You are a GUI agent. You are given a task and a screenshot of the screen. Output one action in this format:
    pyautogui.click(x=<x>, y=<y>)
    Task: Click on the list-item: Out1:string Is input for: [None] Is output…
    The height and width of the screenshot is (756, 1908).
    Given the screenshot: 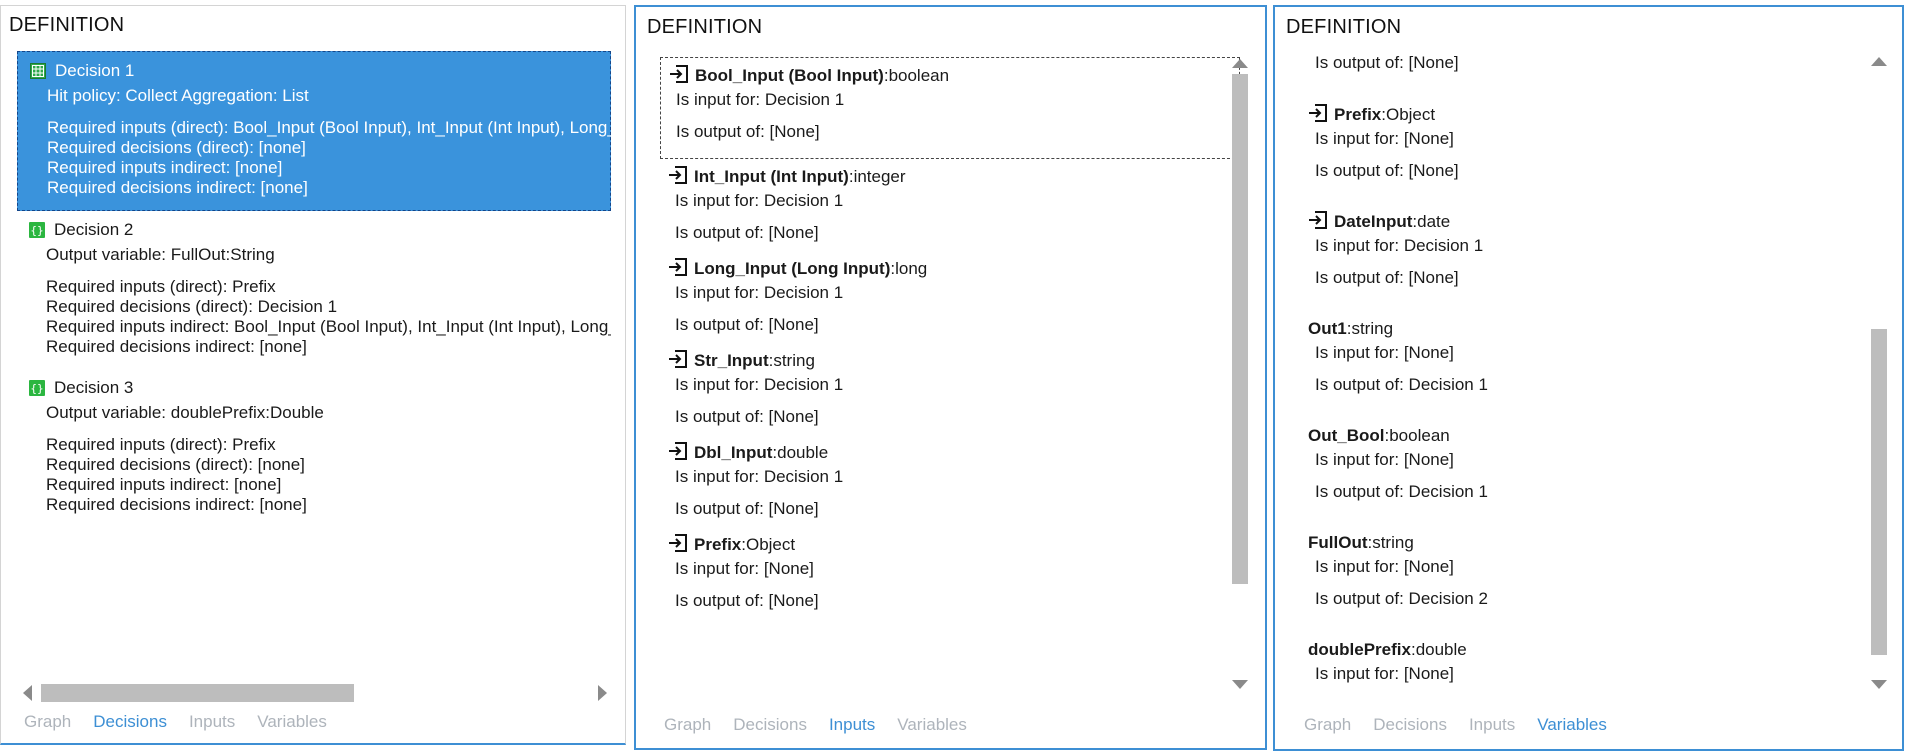 What is the action you would take?
    pyautogui.click(x=1590, y=364)
    